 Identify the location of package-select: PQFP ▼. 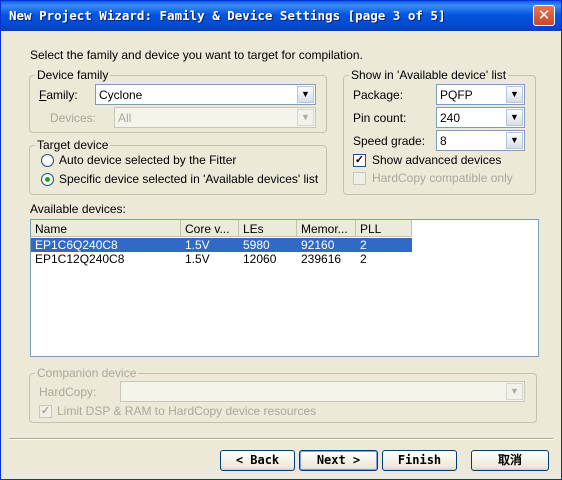
(480, 94).